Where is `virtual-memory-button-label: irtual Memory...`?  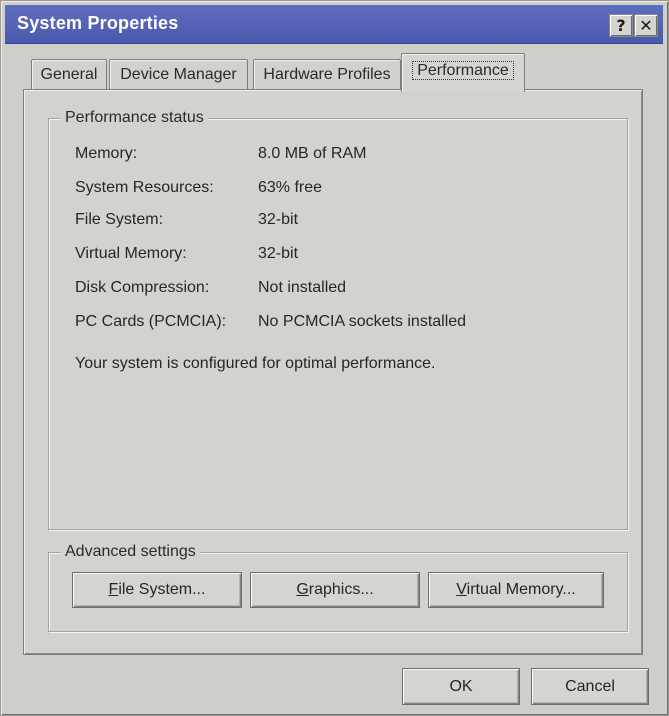 virtual-memory-button-label: irtual Memory... is located at coordinates (521, 589).